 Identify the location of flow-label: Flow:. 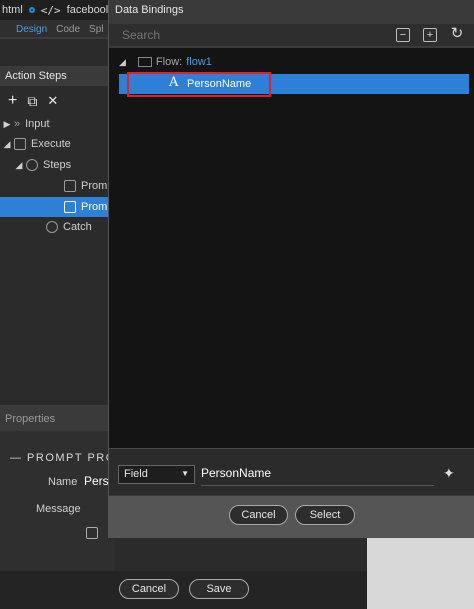
(169, 62).